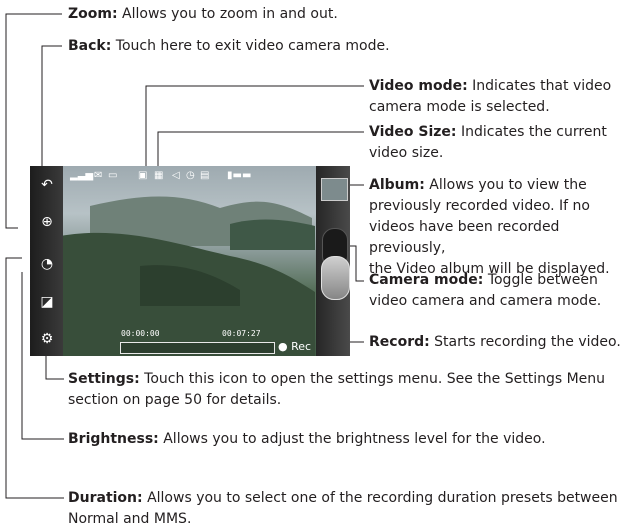  I want to click on video-mode-title: Video mode:, so click(418, 86).